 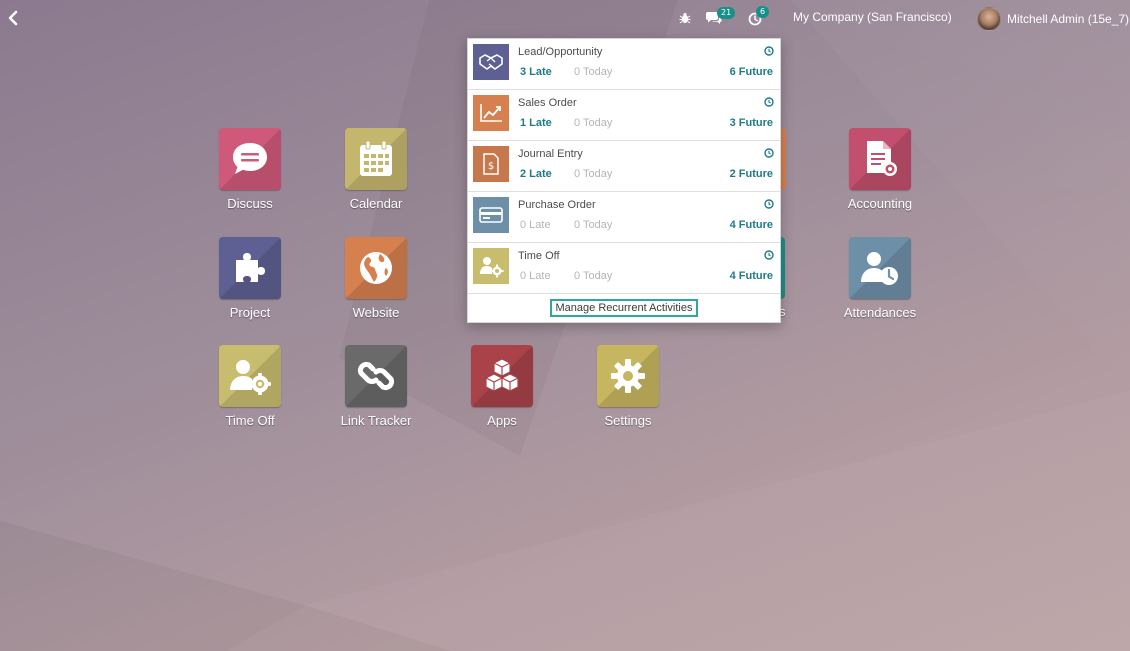 I want to click on manage-recurrent-activities-button: Manage Recurrent Activities, so click(x=624, y=308).